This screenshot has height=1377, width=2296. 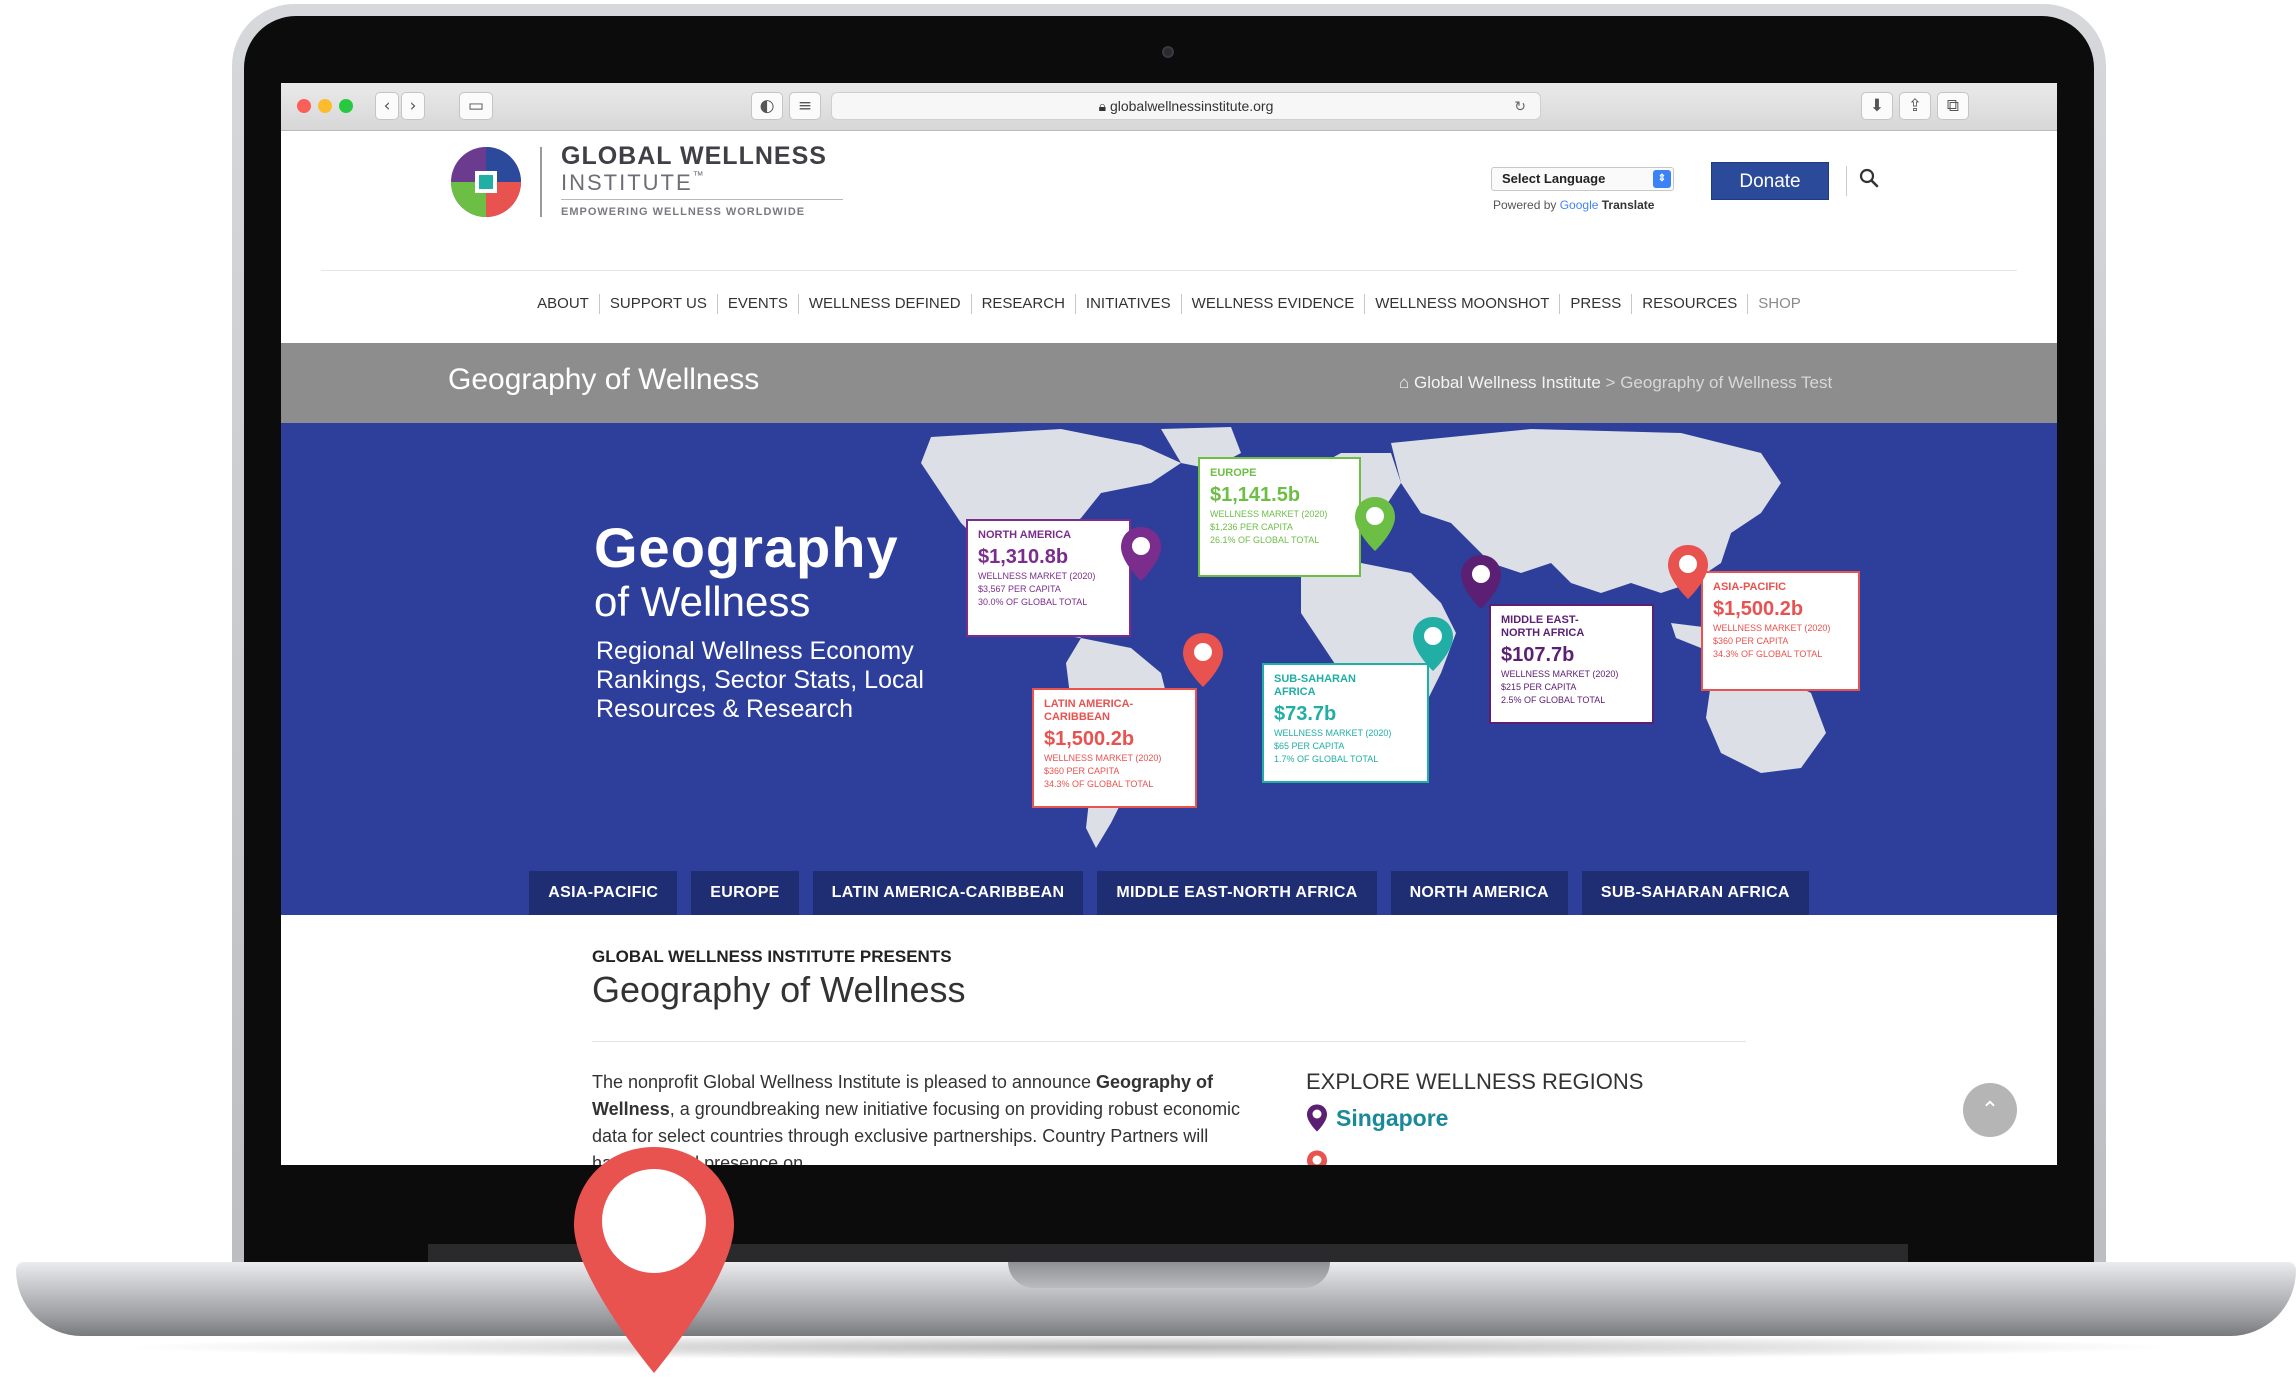 What do you see at coordinates (1479, 893) in the screenshot?
I see `tab-north-america: NORTH AMERICA` at bounding box center [1479, 893].